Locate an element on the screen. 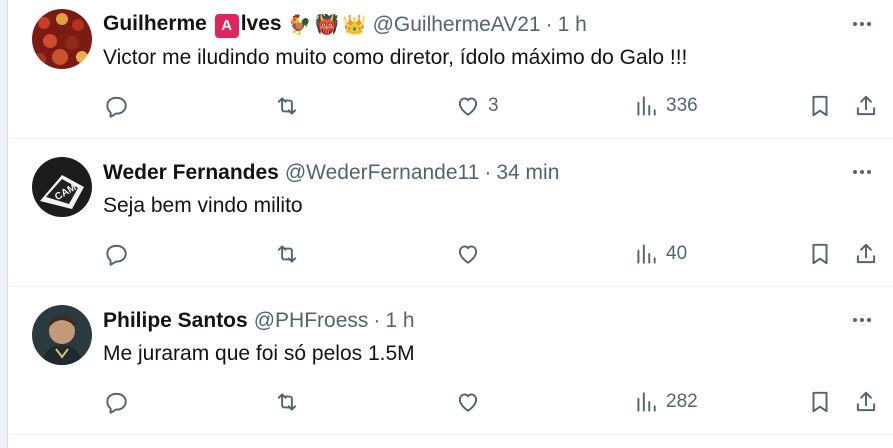 Image resolution: width=893 pixels, height=448 pixels. views-button: 336 is located at coordinates (665, 106).